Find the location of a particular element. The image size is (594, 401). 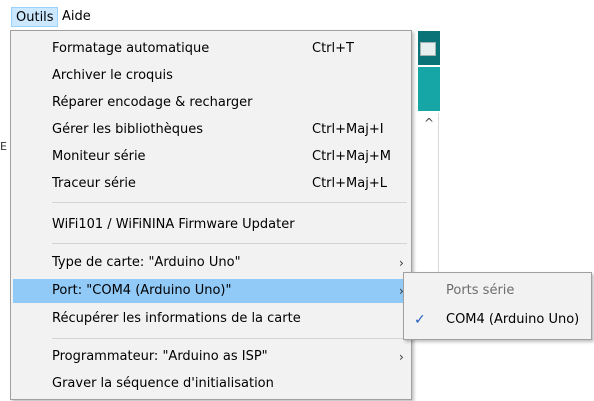

menu-aide: Aide is located at coordinates (78, 17).